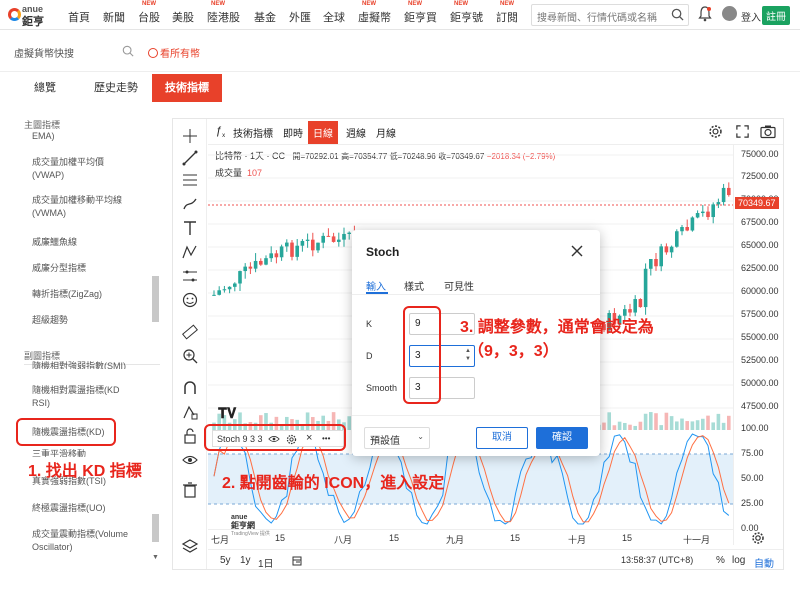  I want to click on price-axis-label: 65000.00, so click(760, 245).